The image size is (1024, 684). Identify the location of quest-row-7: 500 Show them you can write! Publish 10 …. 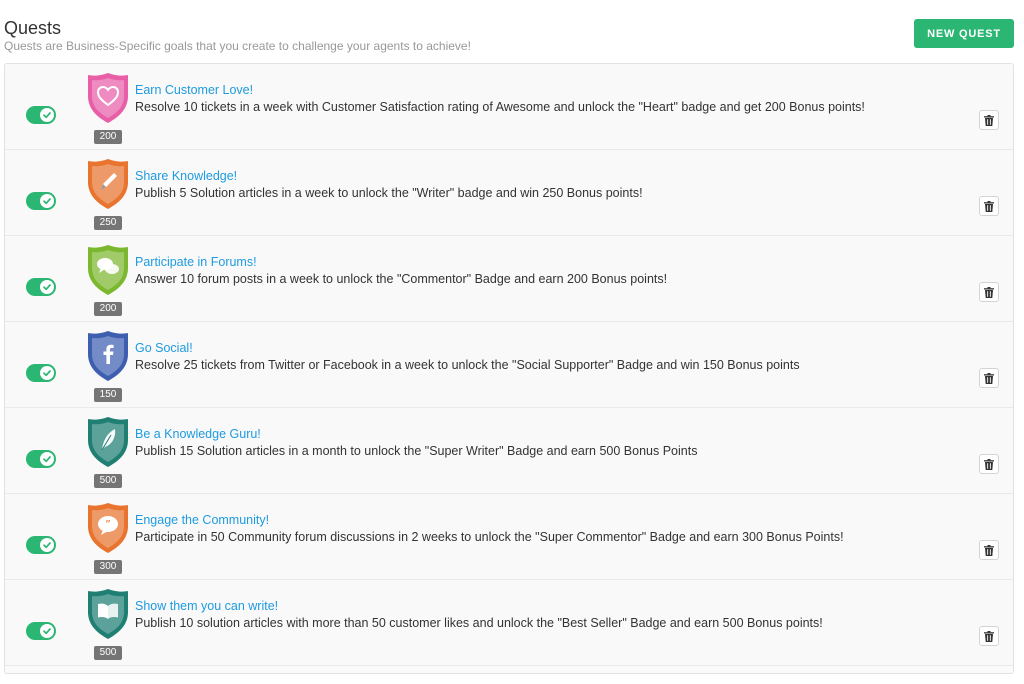
(509, 623).